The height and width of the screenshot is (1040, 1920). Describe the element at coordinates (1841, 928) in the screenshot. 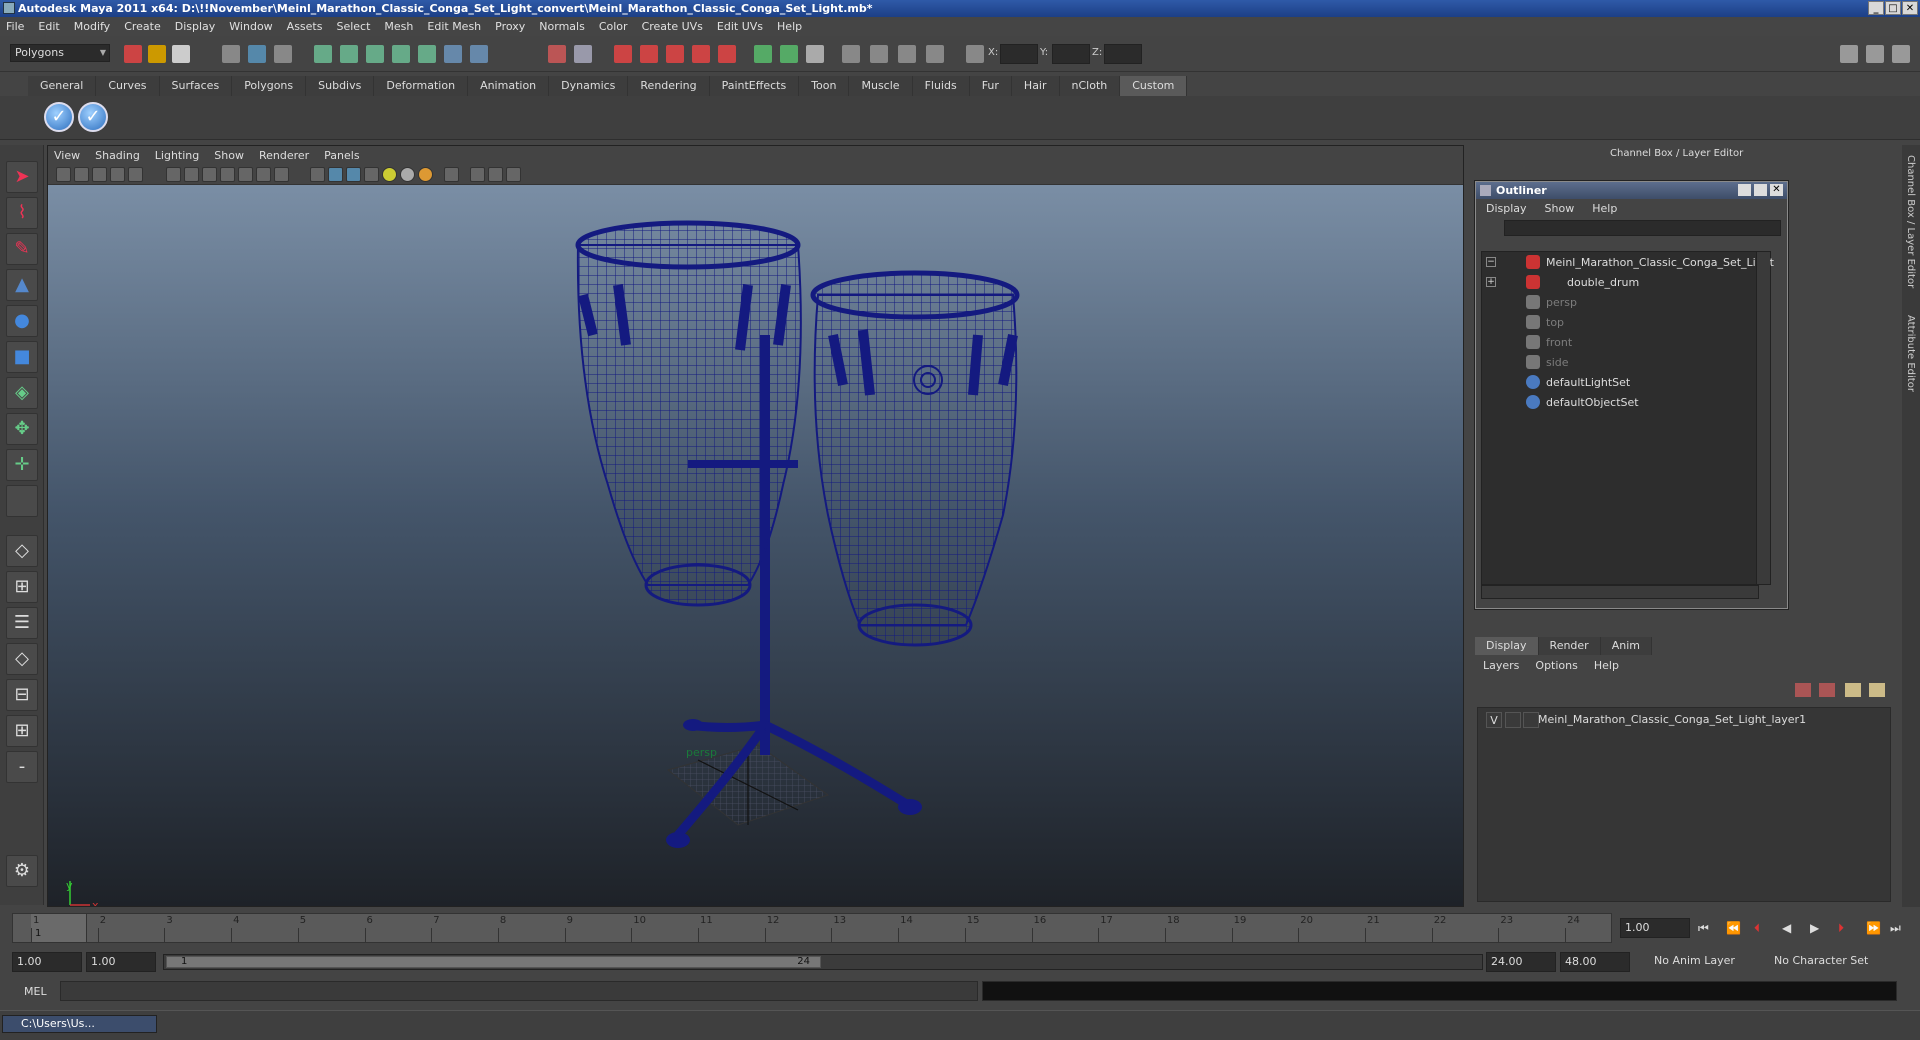

I see `step-forward-key-icon: ⏵` at that location.